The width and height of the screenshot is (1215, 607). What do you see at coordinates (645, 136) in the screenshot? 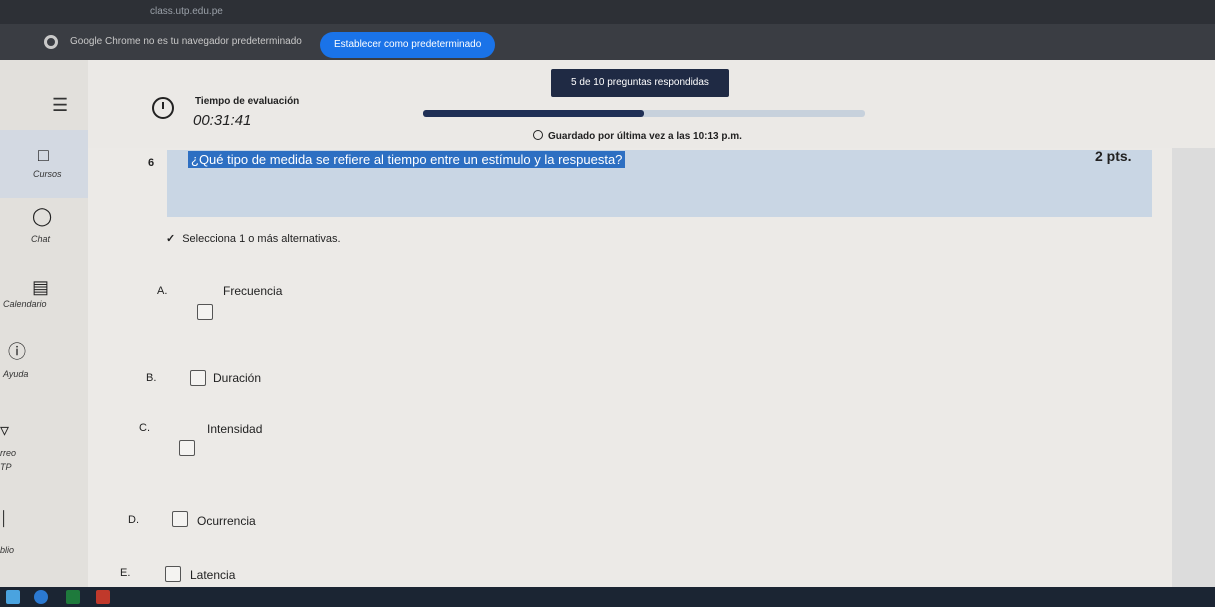
I see `saved-text: Guardado por última vez a las 10:13 p.m.` at bounding box center [645, 136].